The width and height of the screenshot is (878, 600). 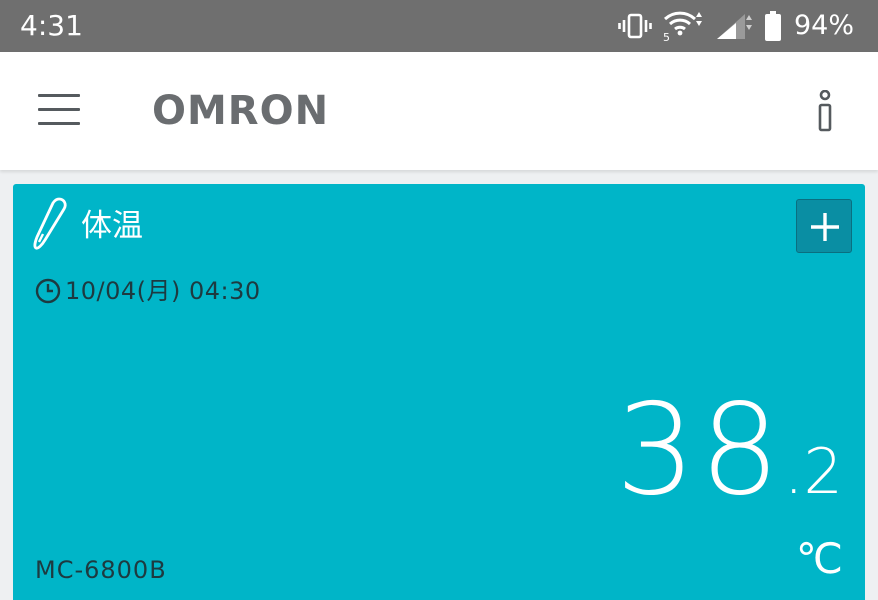 What do you see at coordinates (241, 111) in the screenshot?
I see `omron-logo: OMRON` at bounding box center [241, 111].